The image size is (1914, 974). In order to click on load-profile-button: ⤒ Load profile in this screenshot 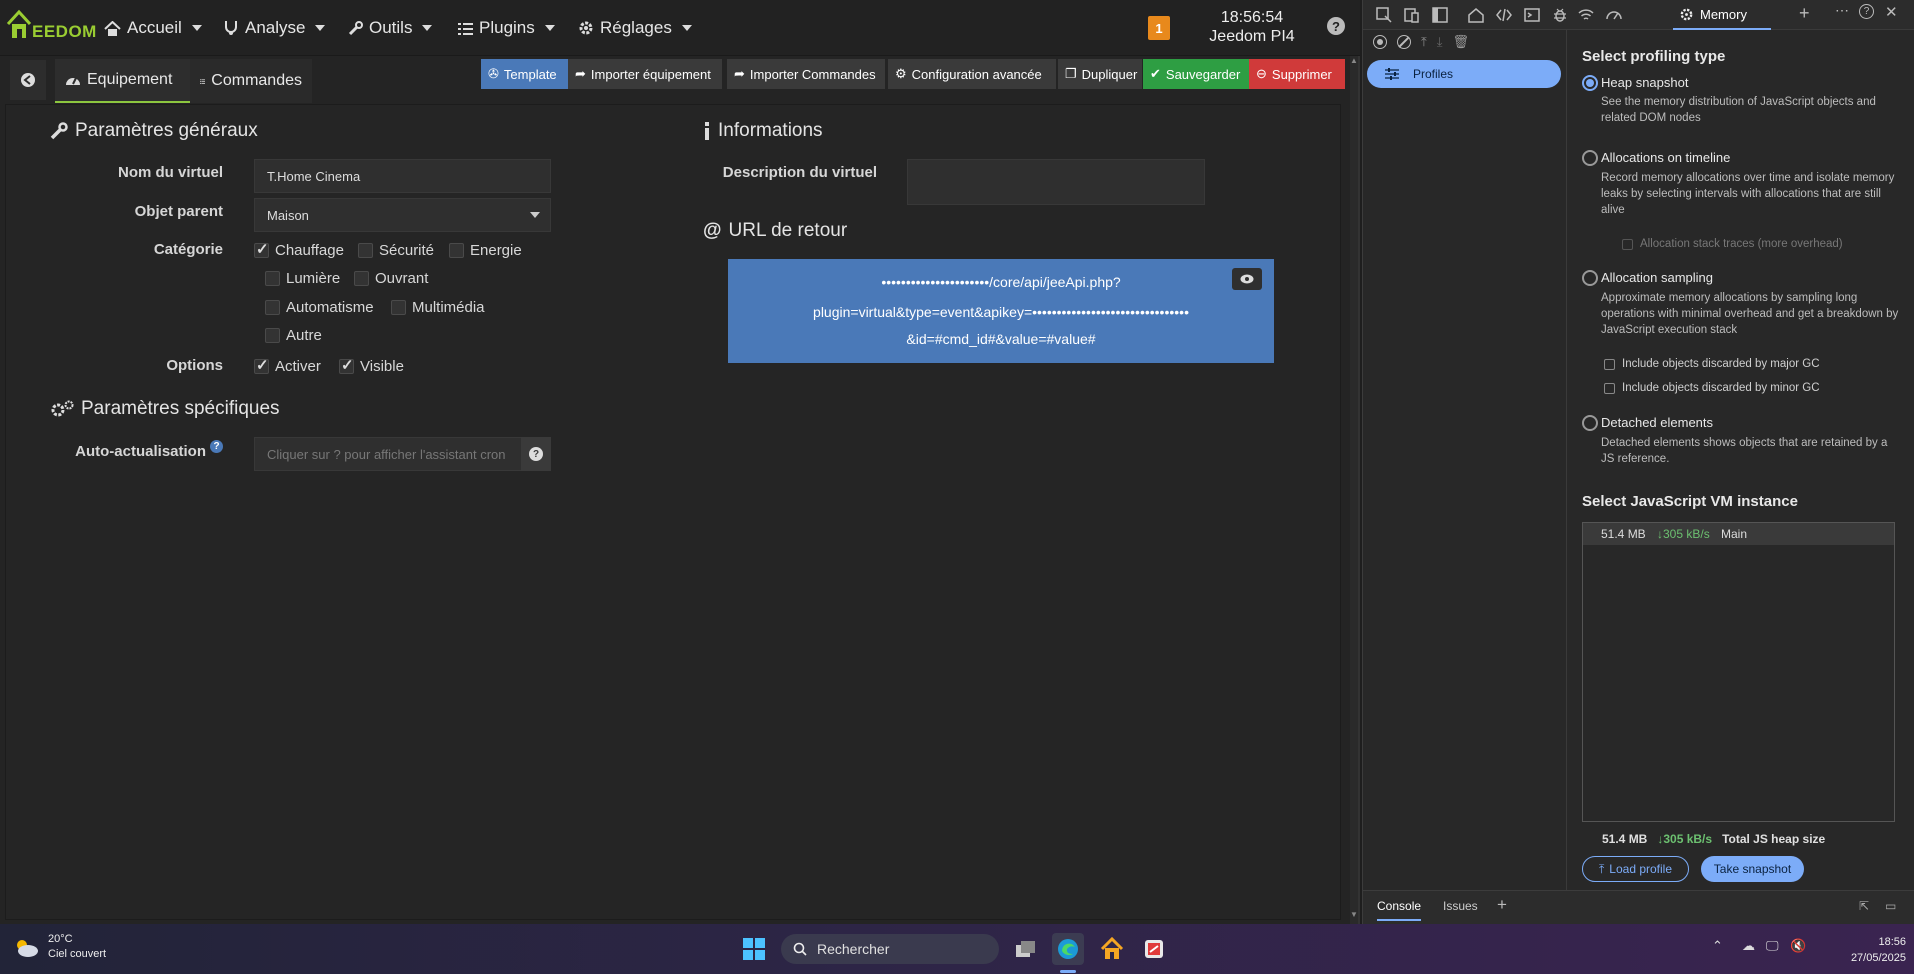, I will do `click(1635, 869)`.